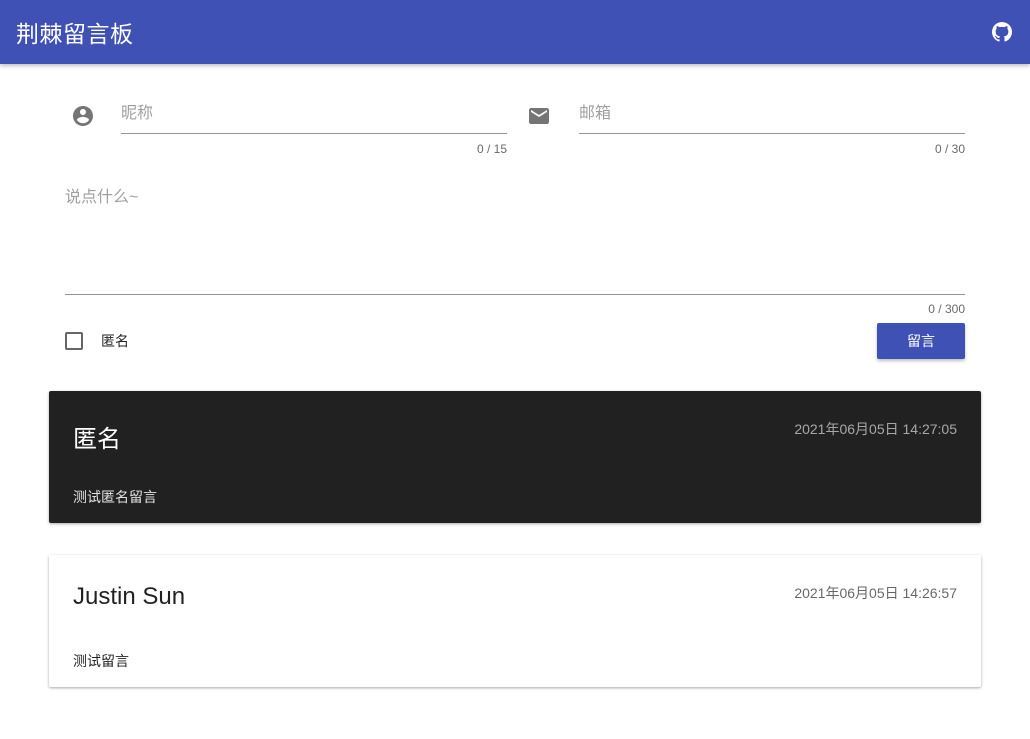 The image size is (1030, 739). What do you see at coordinates (74, 341) in the screenshot?
I see `checkbox-outline-icon` at bounding box center [74, 341].